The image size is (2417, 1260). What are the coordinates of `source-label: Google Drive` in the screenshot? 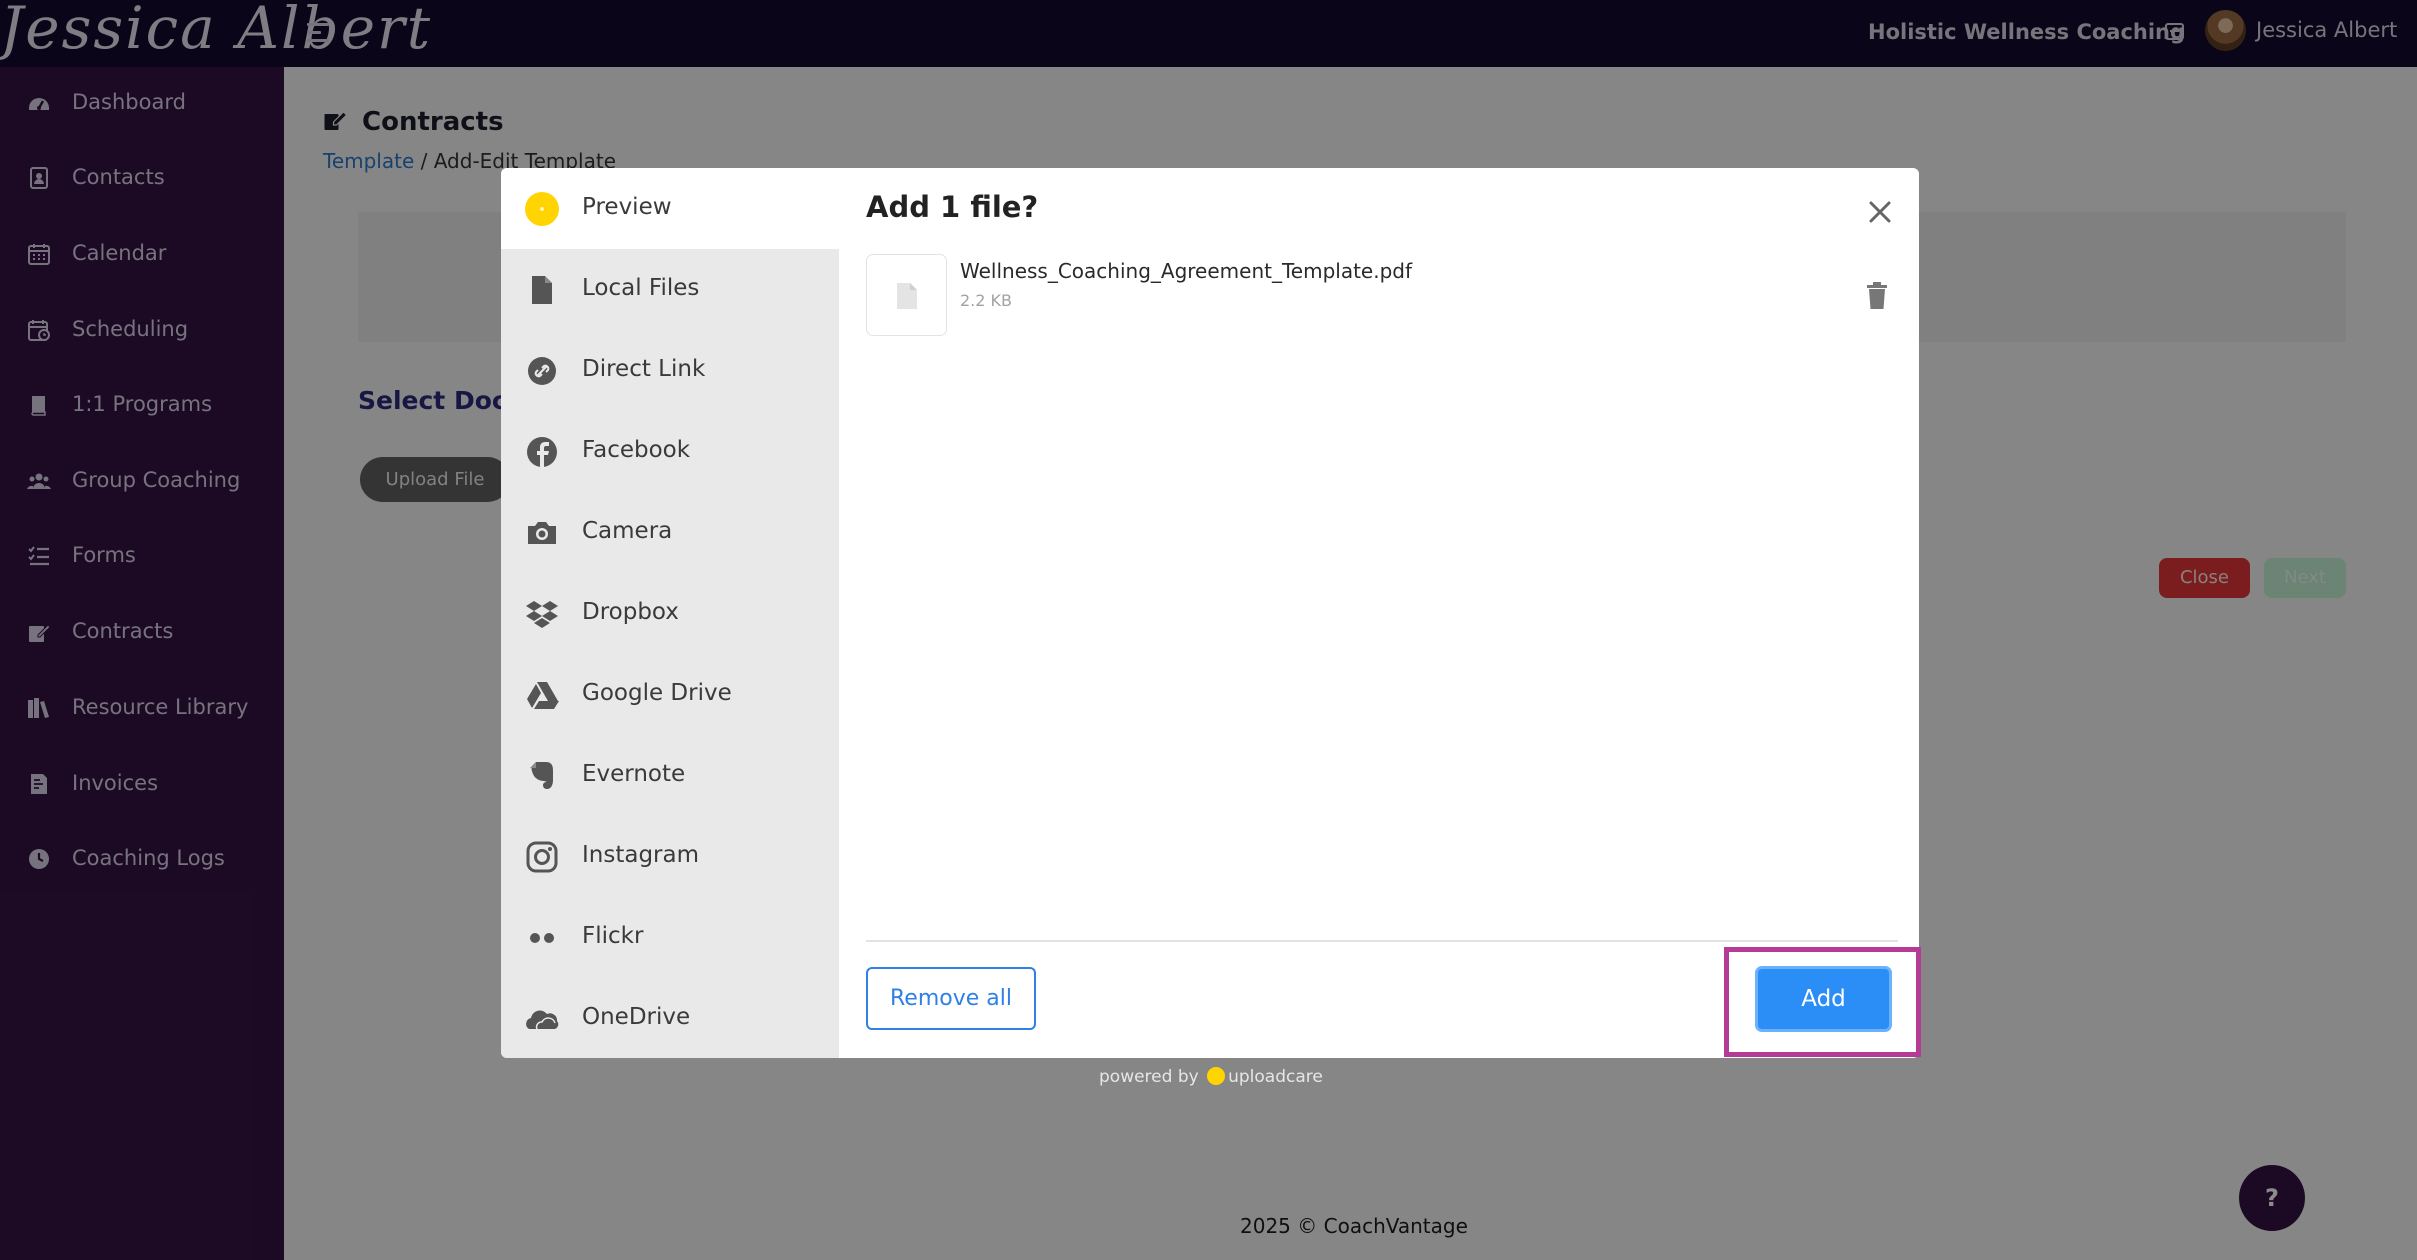 It's located at (657, 693).